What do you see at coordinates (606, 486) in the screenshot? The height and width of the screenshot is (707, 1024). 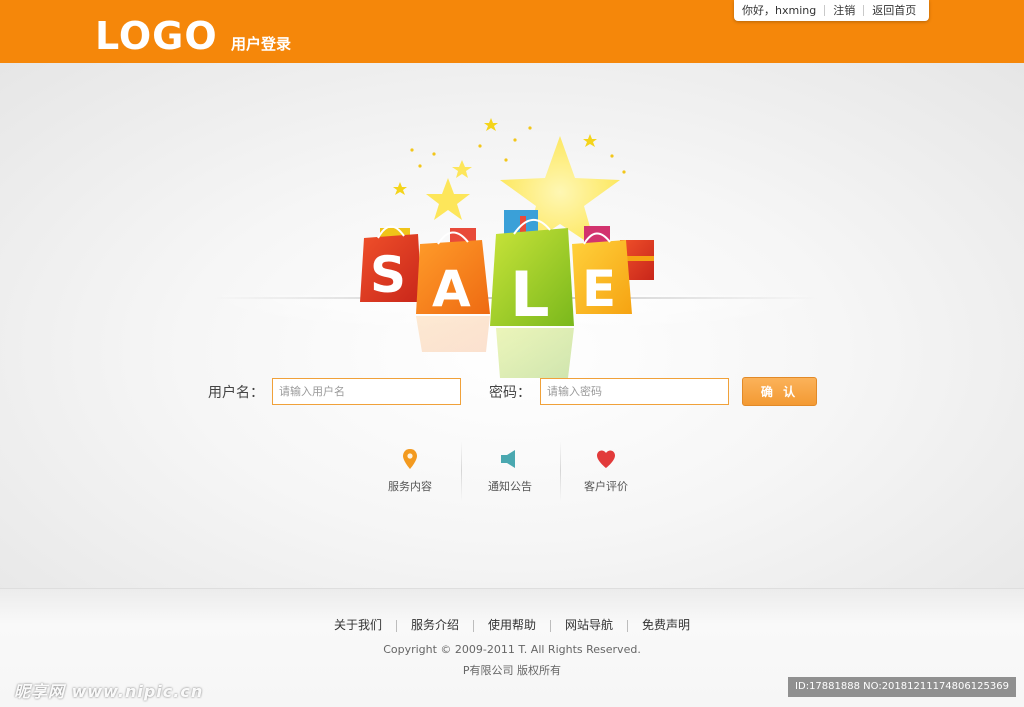 I see `feature-label: 客户评价` at bounding box center [606, 486].